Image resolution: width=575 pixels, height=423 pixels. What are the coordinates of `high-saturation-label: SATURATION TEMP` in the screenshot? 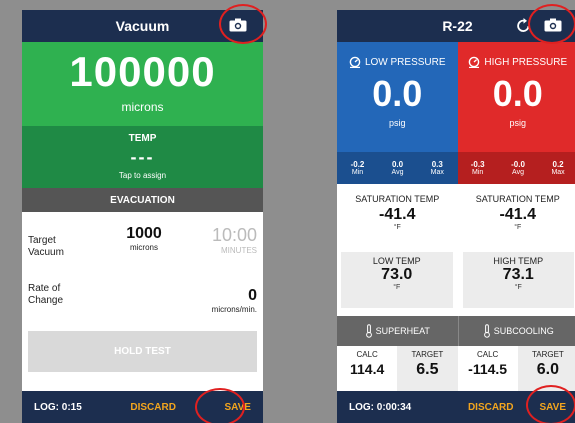 It's located at (517, 199).